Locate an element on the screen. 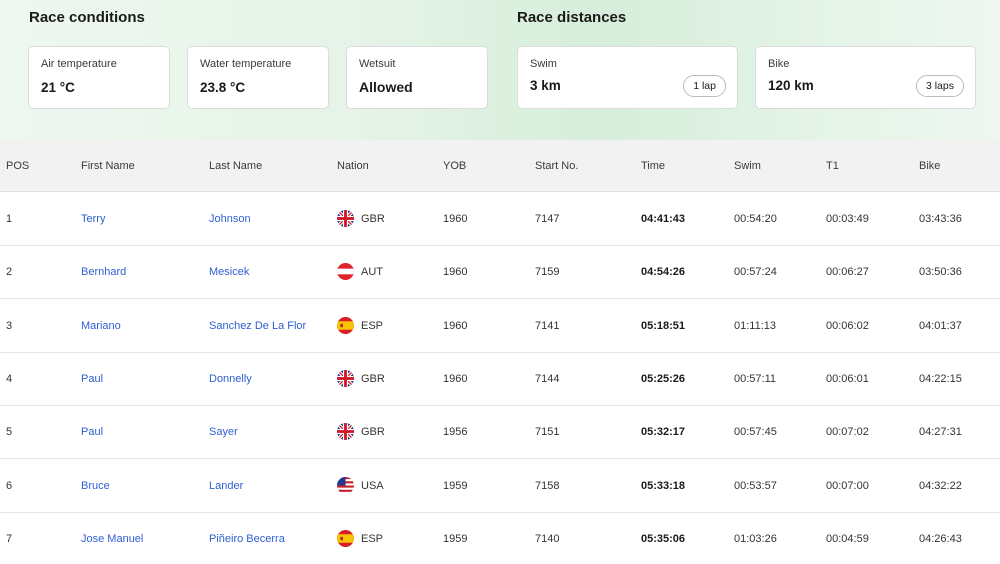  header-time: Time is located at coordinates (653, 166).